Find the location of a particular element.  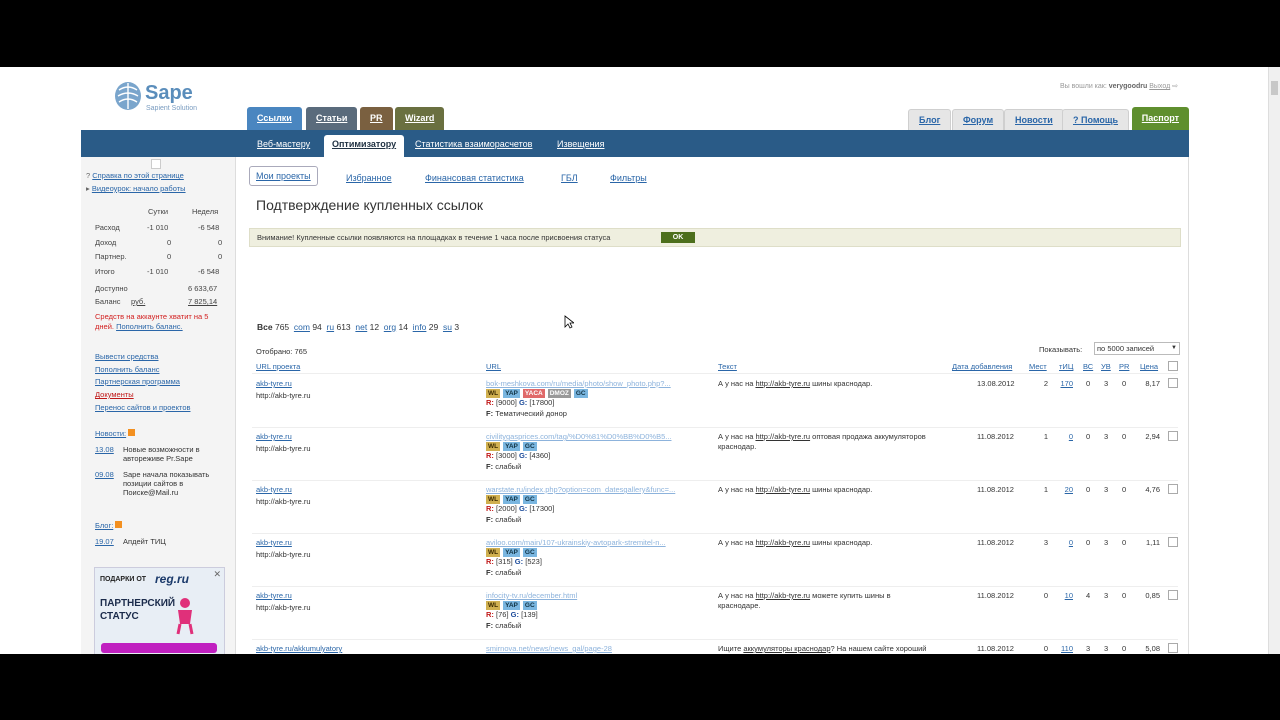

passport-button: Паспорт is located at coordinates (1160, 118).